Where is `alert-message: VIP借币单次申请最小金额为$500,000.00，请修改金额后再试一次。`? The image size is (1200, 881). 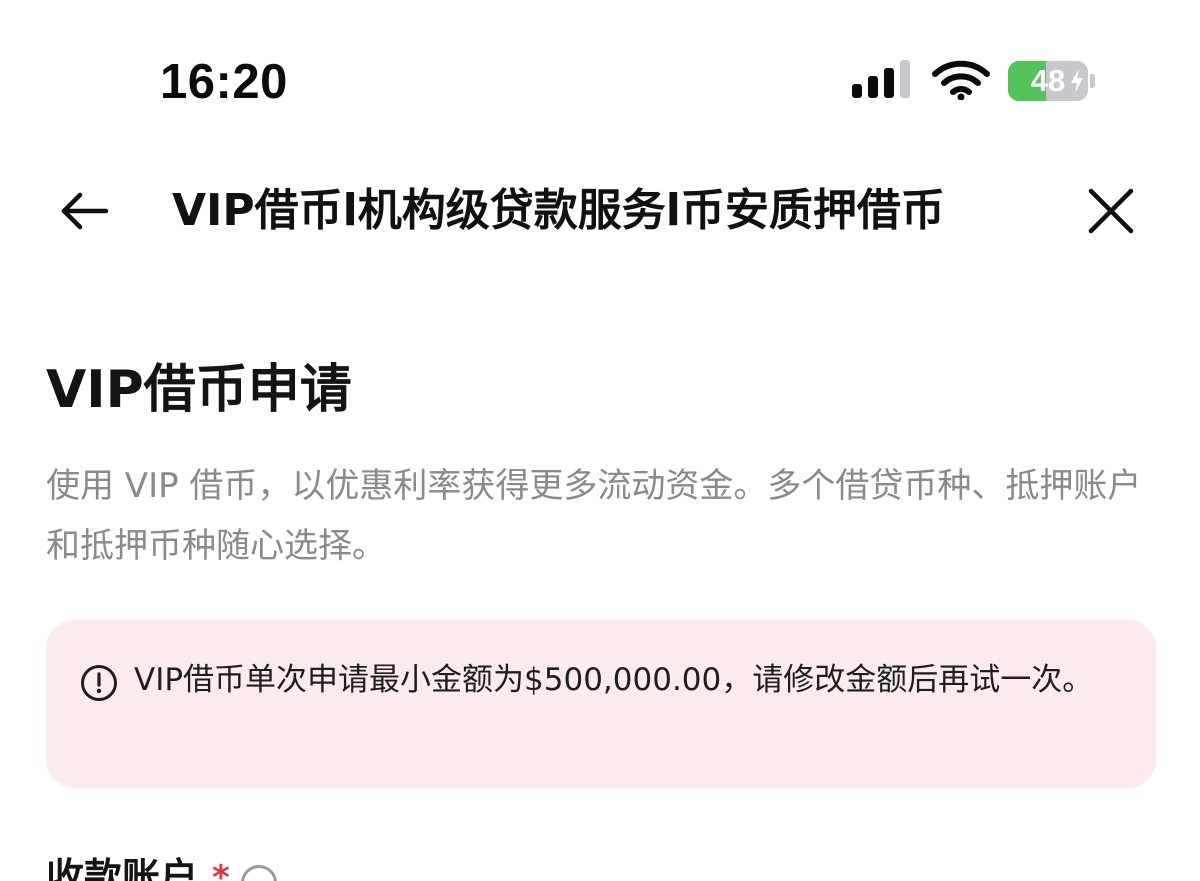 alert-message: VIP借币单次申请最小金额为$500,000.00，请修改金额后再试一次。 is located at coordinates (614, 680).